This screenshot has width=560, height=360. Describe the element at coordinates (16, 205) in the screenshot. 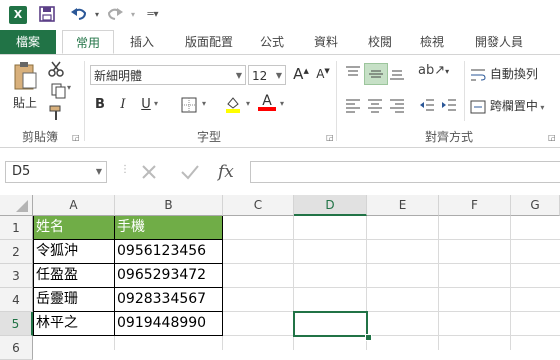

I see `select-all-corner` at that location.